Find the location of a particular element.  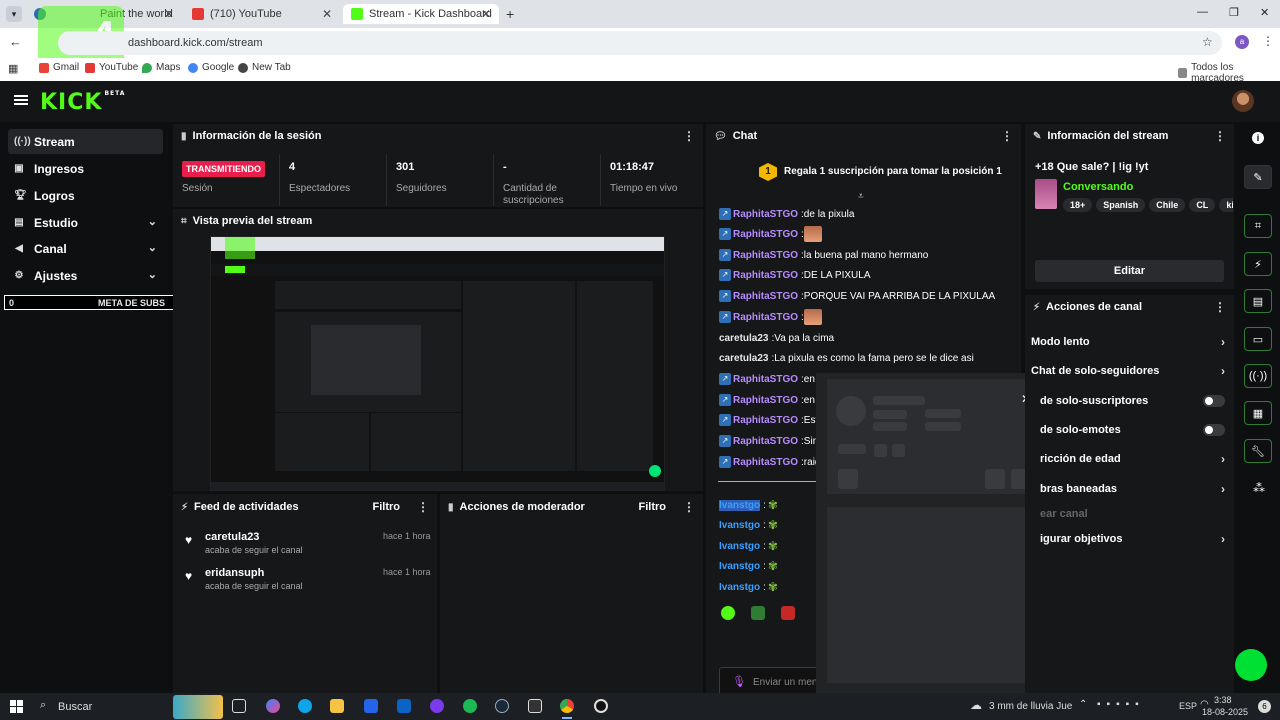

tab-kick-dashboard: Stream - Kick Dashboard ✕ is located at coordinates (421, 14).